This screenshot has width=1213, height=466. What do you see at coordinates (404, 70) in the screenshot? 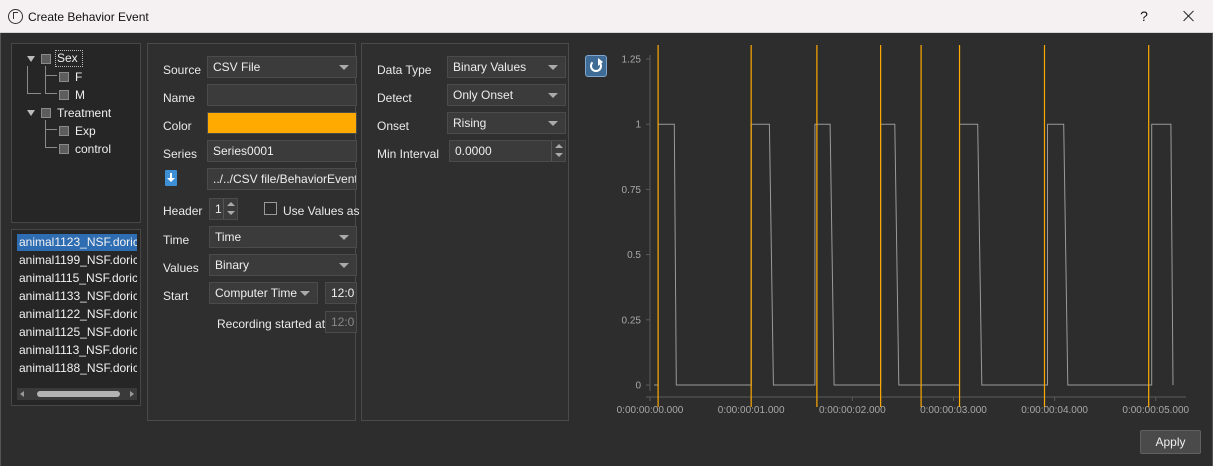
I see `data-type-label: Data Type` at bounding box center [404, 70].